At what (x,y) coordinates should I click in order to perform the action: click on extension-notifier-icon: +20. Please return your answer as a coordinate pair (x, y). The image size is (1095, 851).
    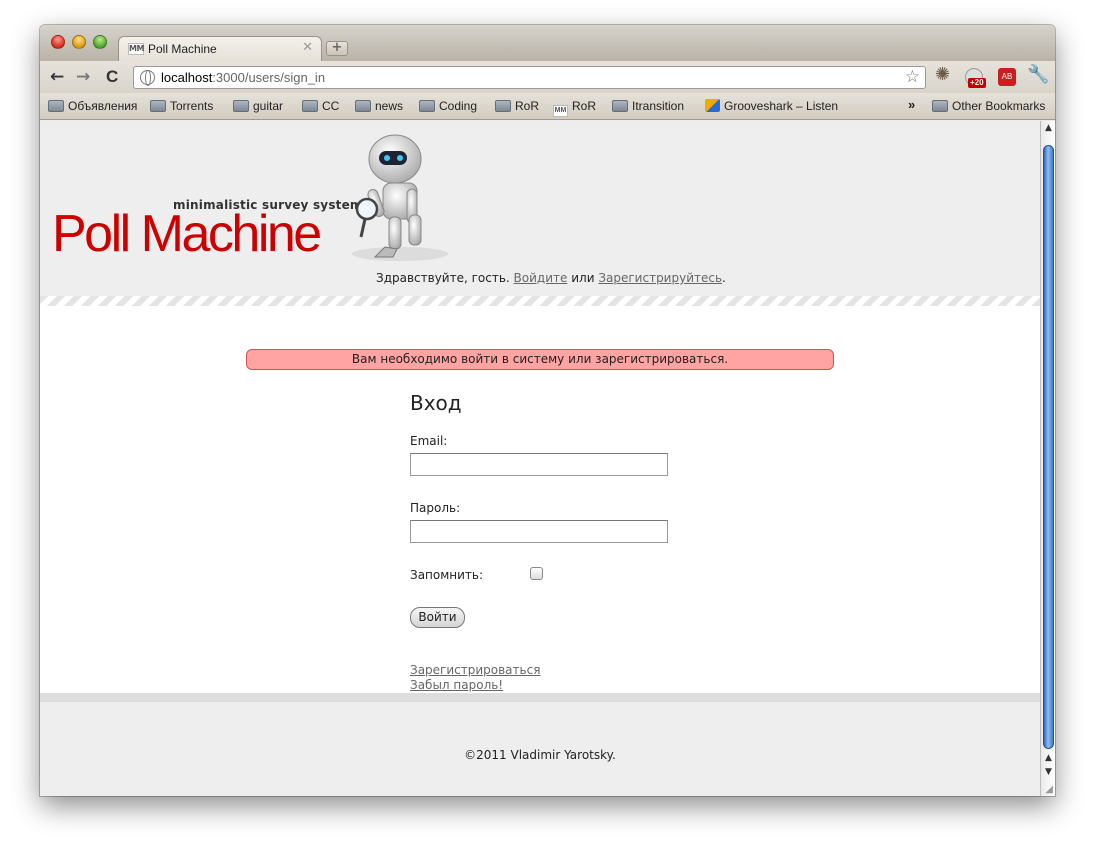
    Looking at the image, I should click on (975, 78).